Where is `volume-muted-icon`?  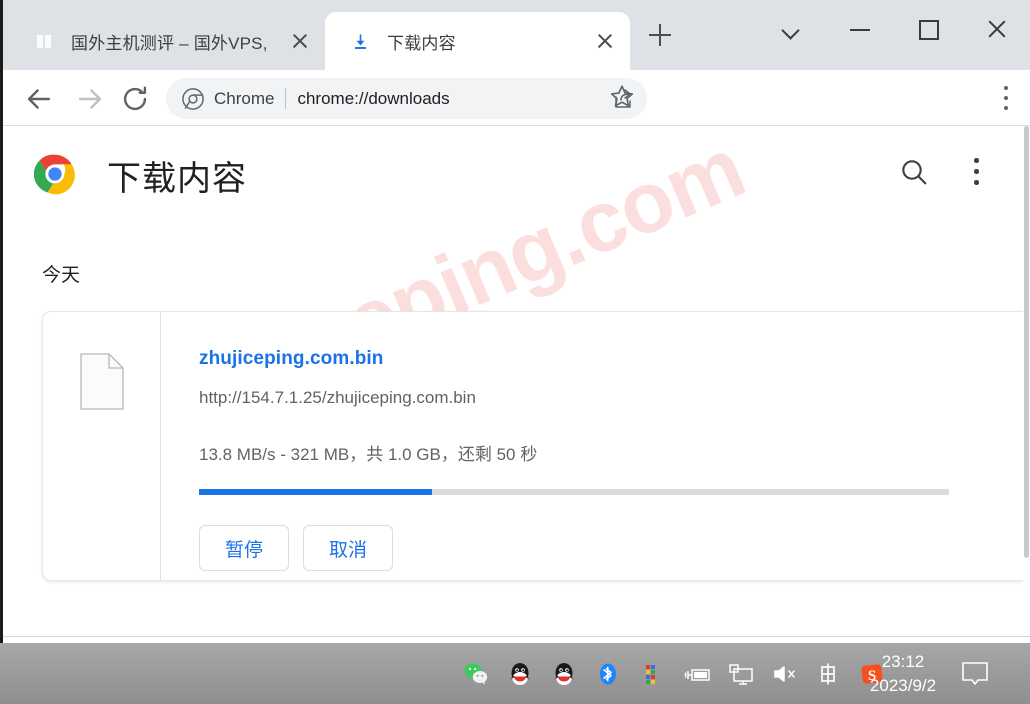
volume-muted-icon is located at coordinates (784, 674).